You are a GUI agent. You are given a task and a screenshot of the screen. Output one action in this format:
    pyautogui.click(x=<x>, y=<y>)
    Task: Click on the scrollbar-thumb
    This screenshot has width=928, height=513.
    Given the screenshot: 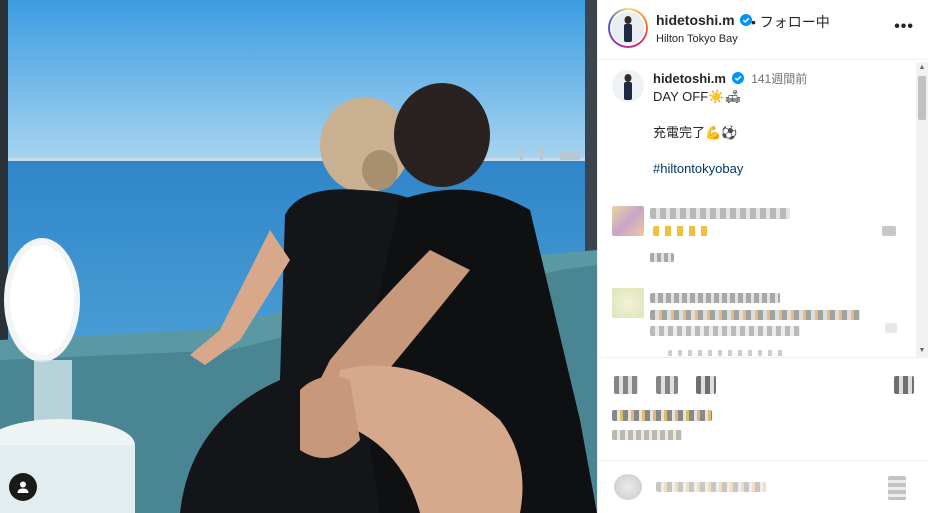 What is the action you would take?
    pyautogui.click(x=922, y=98)
    